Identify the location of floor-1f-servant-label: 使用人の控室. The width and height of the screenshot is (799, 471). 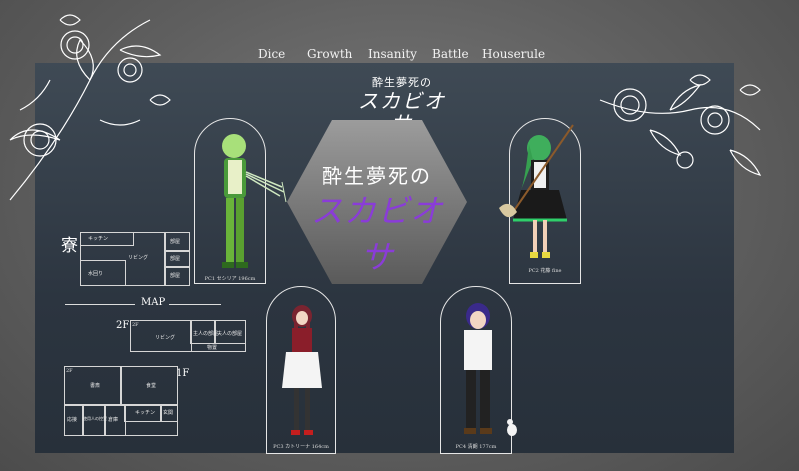
(95, 418).